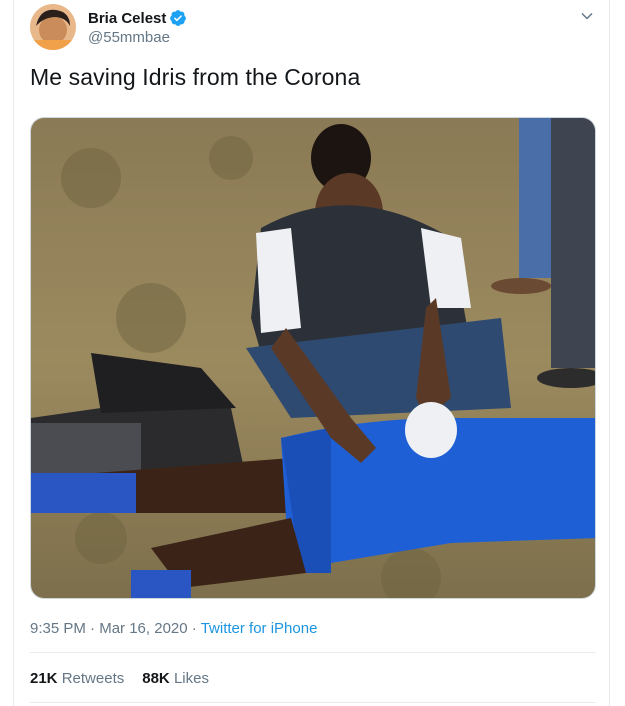  I want to click on tweet-time: 9:35 PM, so click(58, 628).